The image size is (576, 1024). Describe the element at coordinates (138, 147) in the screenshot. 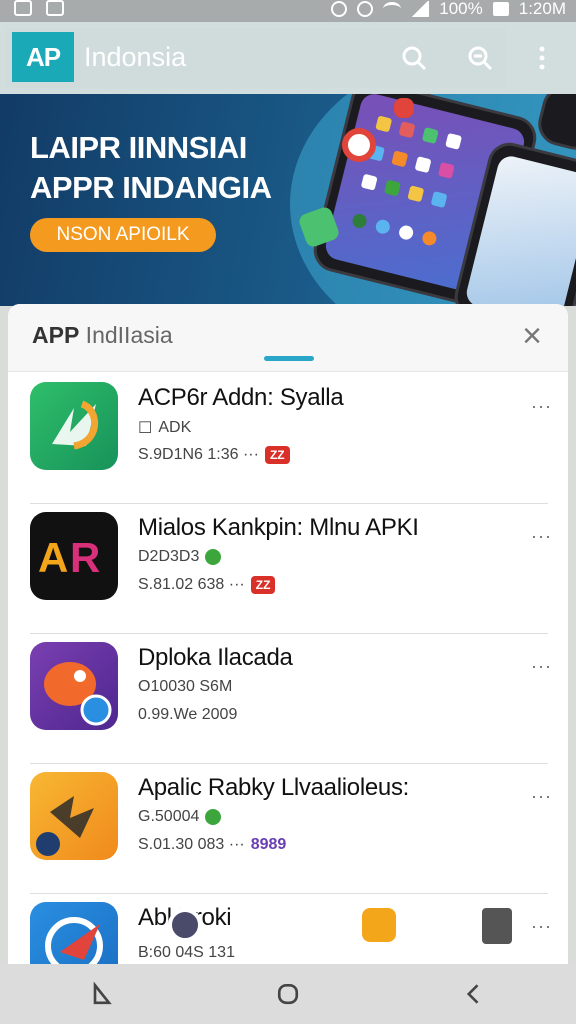

I see `banner-title-line1: LAIPR IINNSIAI` at that location.